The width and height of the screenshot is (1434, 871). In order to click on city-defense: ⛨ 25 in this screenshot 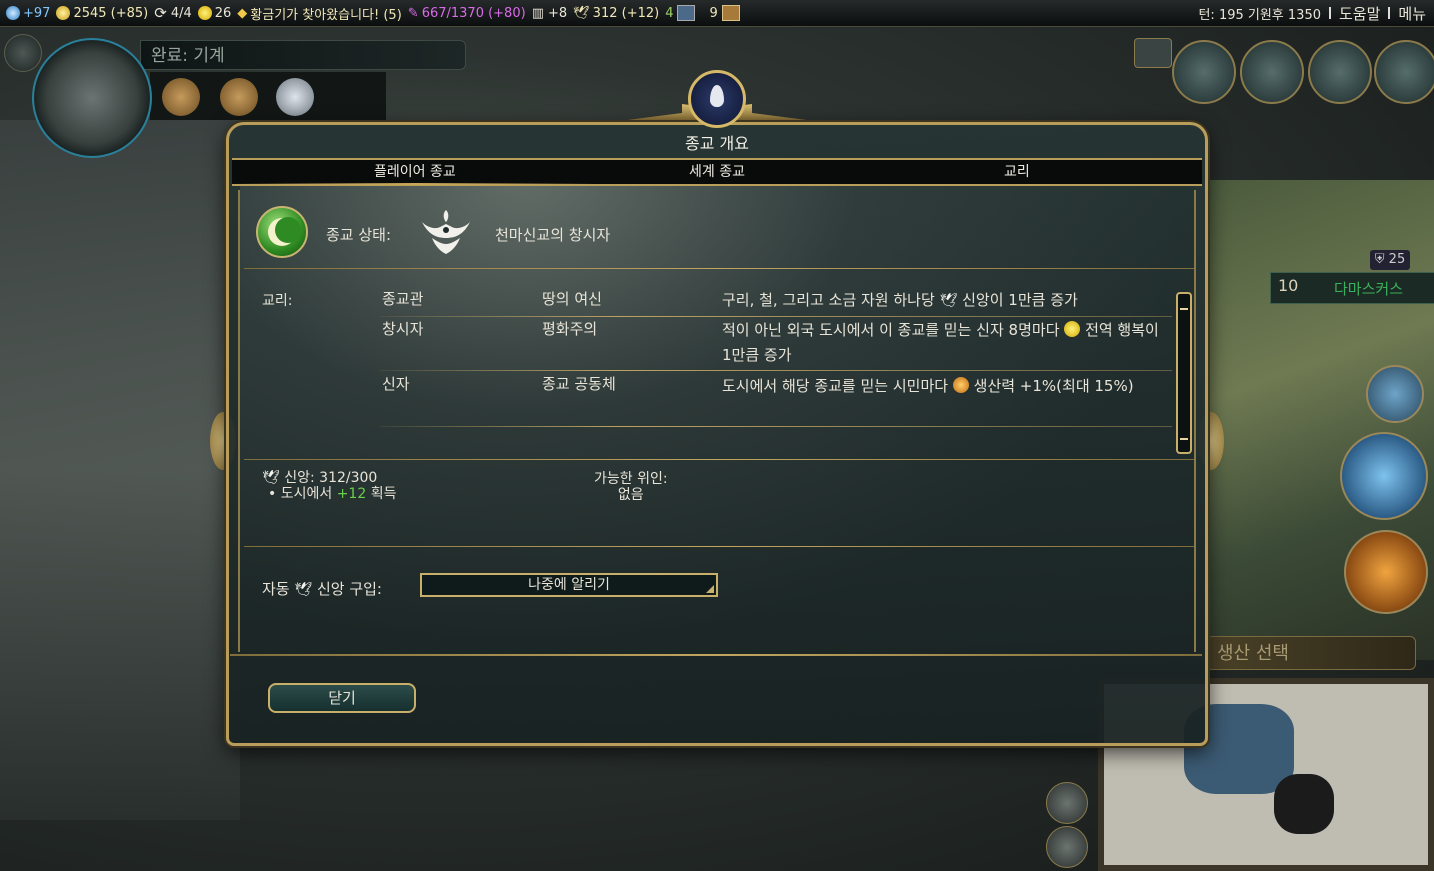, I will do `click(1390, 260)`.